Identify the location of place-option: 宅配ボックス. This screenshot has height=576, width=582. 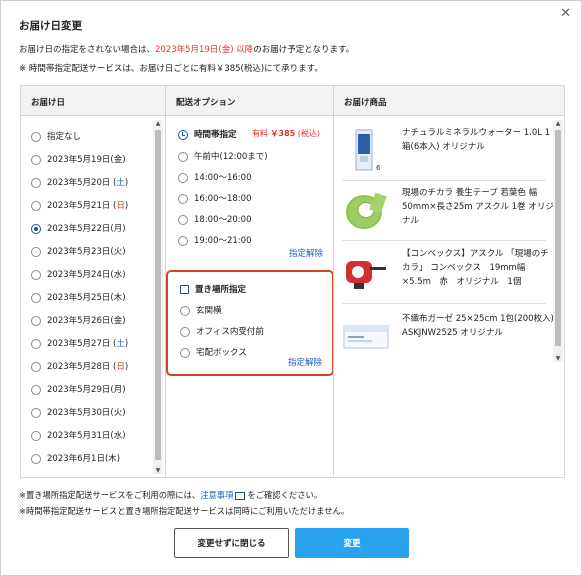
(213, 352).